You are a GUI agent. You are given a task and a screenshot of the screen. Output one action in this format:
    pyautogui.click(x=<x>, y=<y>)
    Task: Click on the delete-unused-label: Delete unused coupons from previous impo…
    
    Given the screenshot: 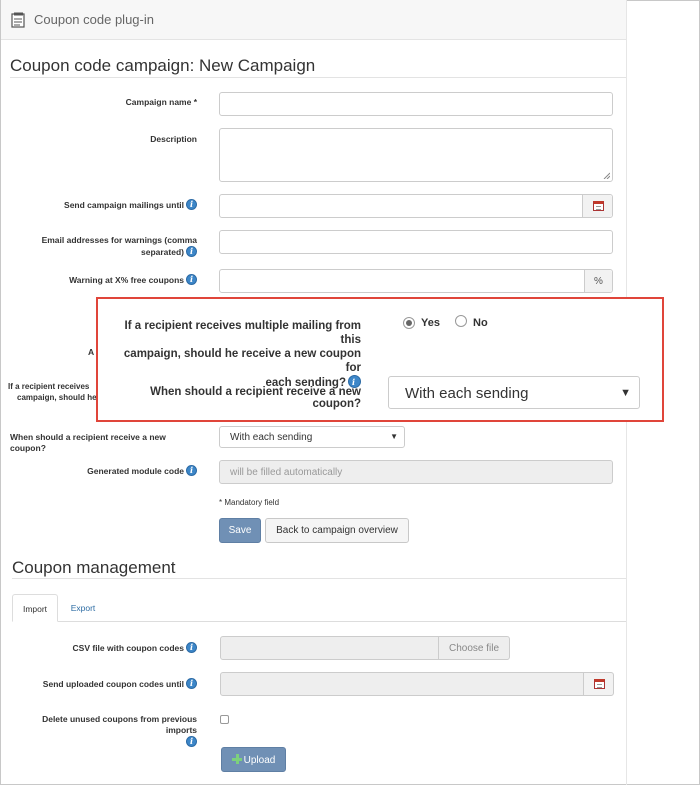 What is the action you would take?
    pyautogui.click(x=119, y=724)
    